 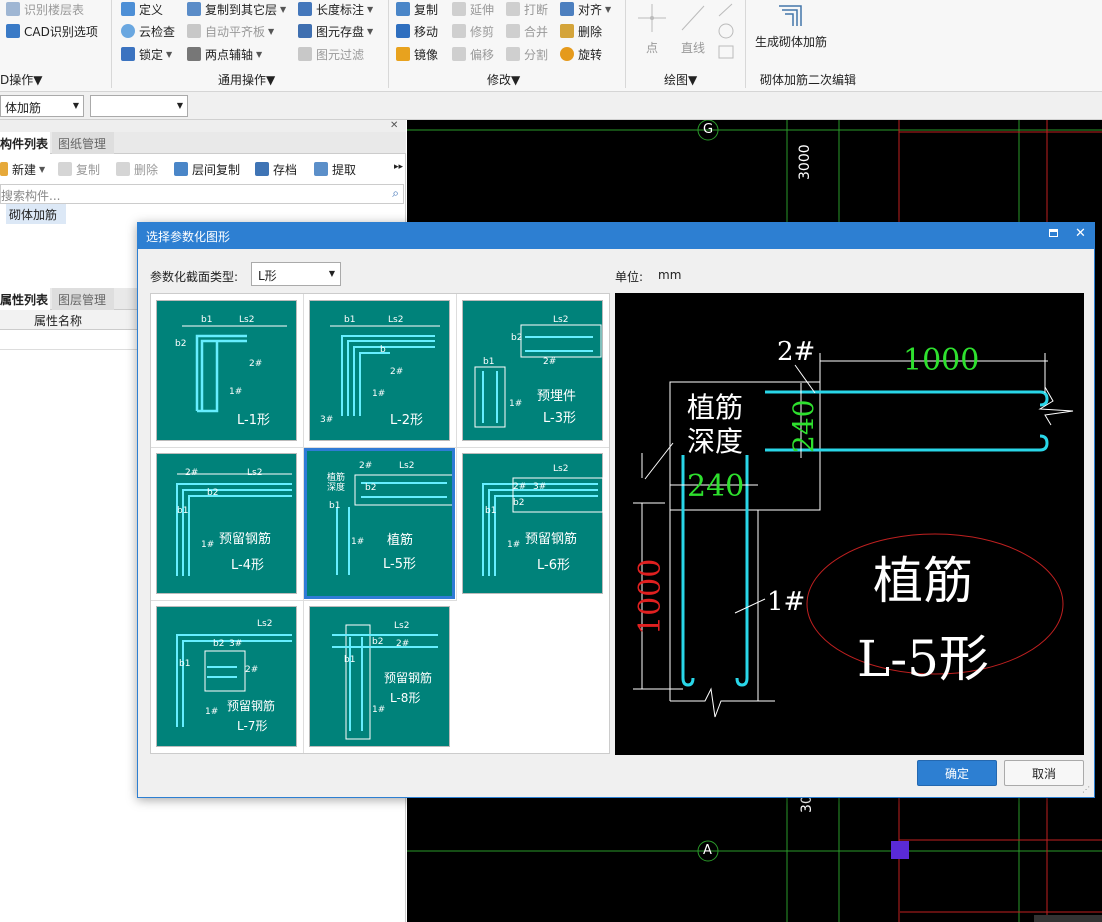 I want to click on eraser-icon, so click(x=567, y=31).